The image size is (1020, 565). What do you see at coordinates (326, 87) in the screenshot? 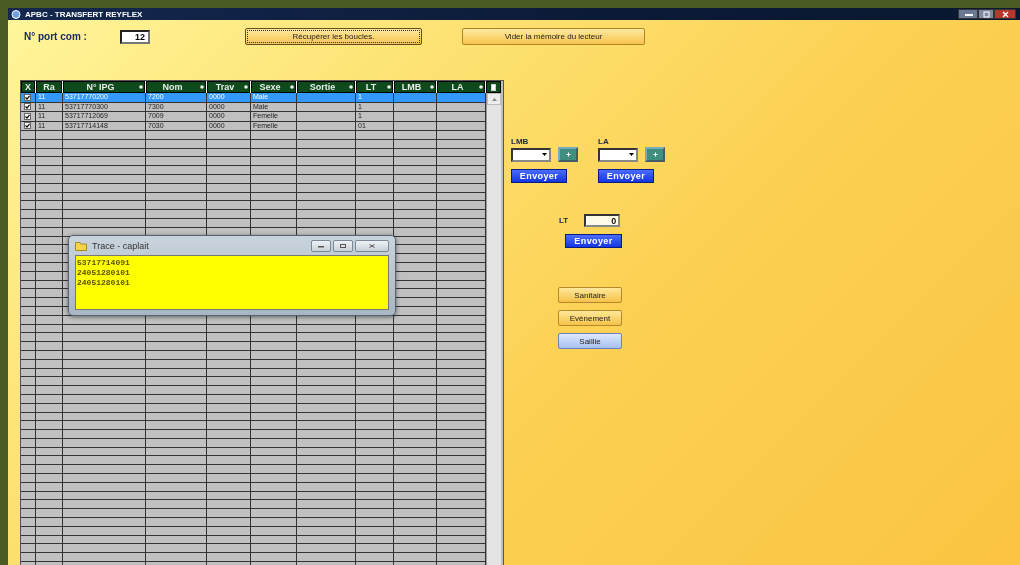
I see `column-header: Sortie` at bounding box center [326, 87].